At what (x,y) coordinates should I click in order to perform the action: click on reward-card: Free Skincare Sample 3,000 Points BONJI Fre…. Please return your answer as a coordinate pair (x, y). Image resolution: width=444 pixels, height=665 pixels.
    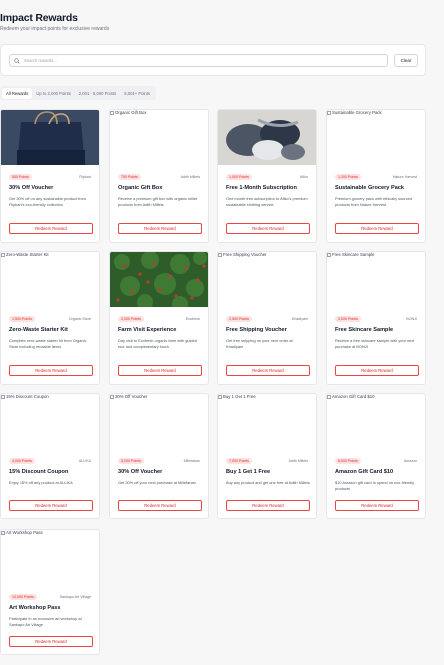
    Looking at the image, I should click on (376, 318).